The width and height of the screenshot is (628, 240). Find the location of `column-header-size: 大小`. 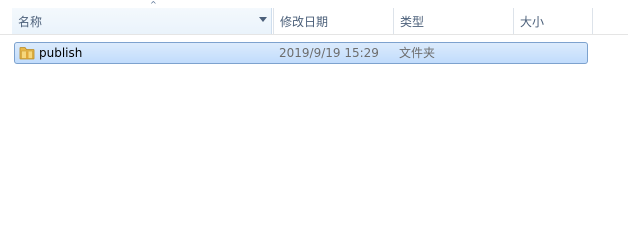

column-header-size: 大小 is located at coordinates (553, 21).